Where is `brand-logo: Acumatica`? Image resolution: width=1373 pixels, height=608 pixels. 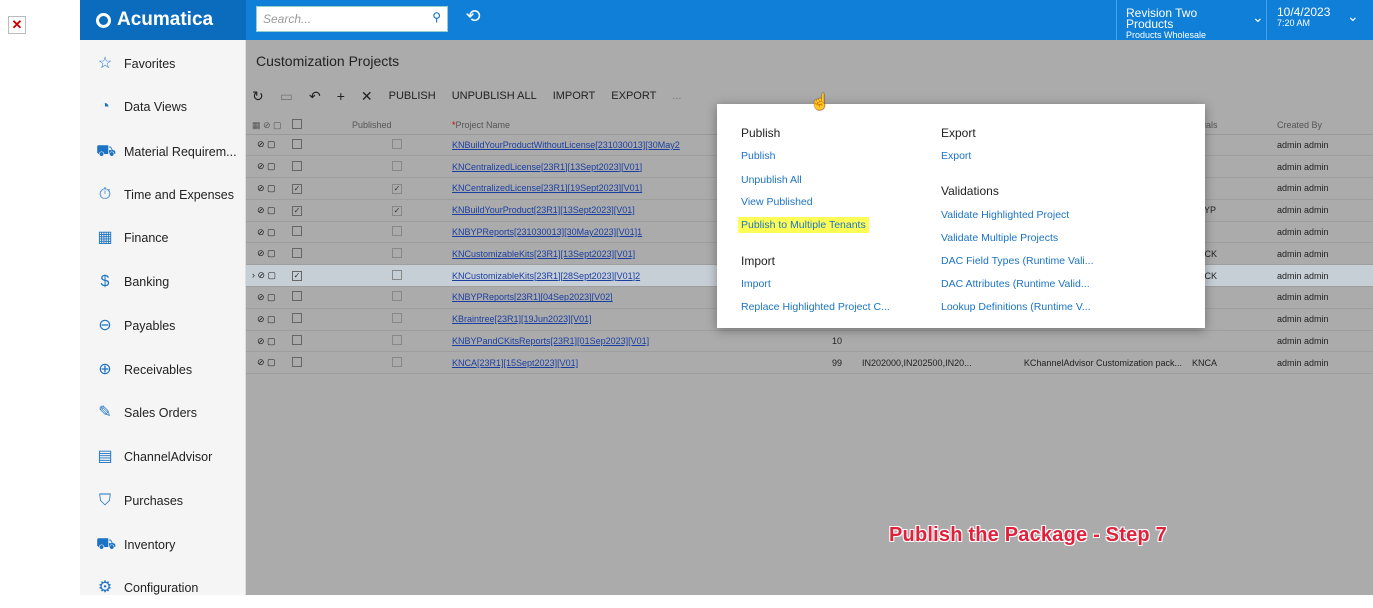
brand-logo: Acumatica is located at coordinates (163, 20).